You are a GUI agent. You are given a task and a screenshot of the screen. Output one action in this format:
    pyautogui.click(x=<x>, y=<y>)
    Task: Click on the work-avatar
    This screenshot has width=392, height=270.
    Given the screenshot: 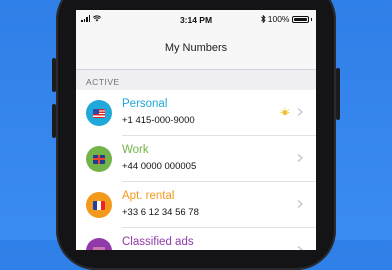 What is the action you would take?
    pyautogui.click(x=99, y=159)
    